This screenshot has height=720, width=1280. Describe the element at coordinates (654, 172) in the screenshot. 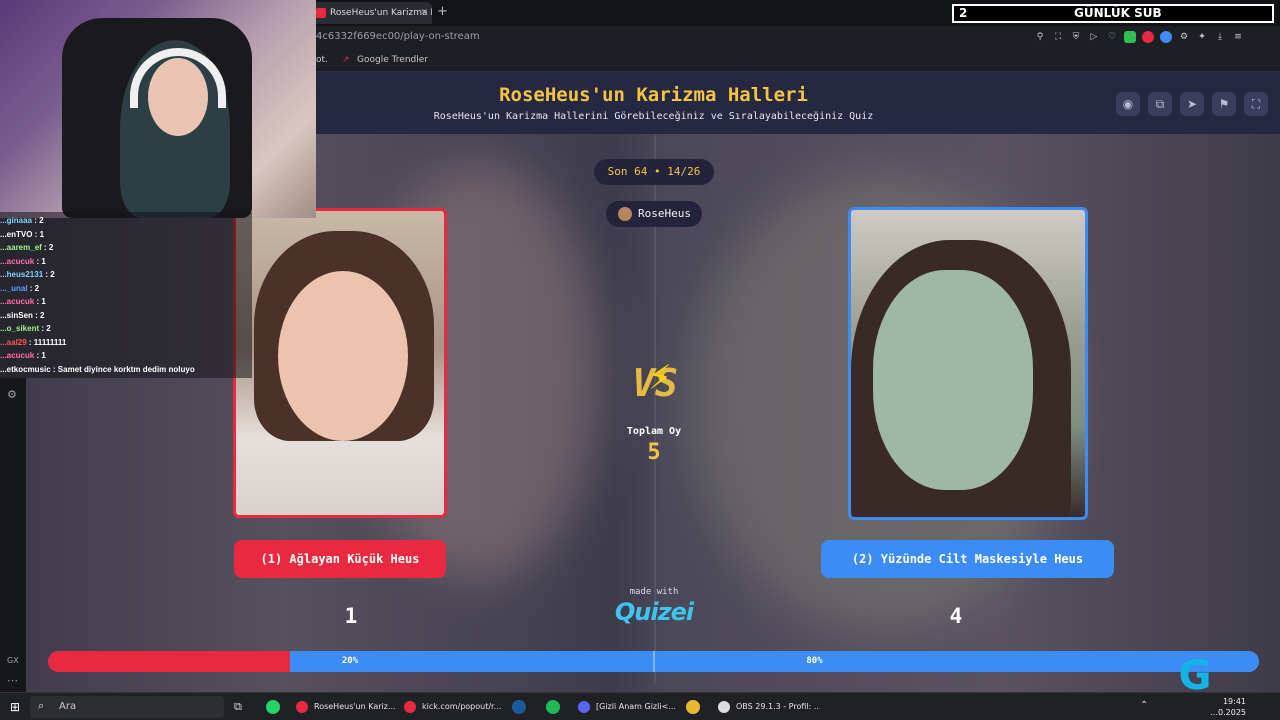

I see `round-indicator: Son 64 • 14/26` at that location.